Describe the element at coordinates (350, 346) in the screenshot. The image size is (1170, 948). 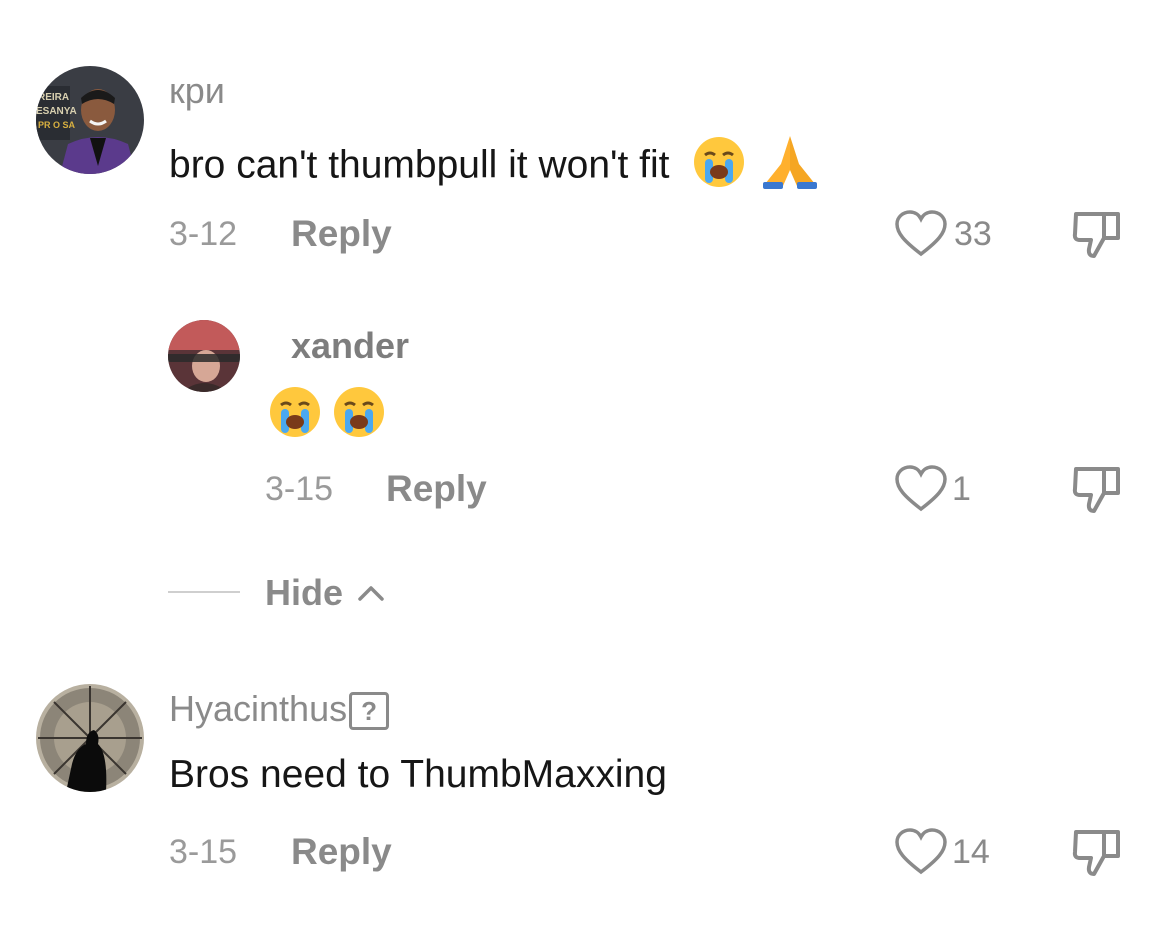
I see `reply-username: xander` at that location.